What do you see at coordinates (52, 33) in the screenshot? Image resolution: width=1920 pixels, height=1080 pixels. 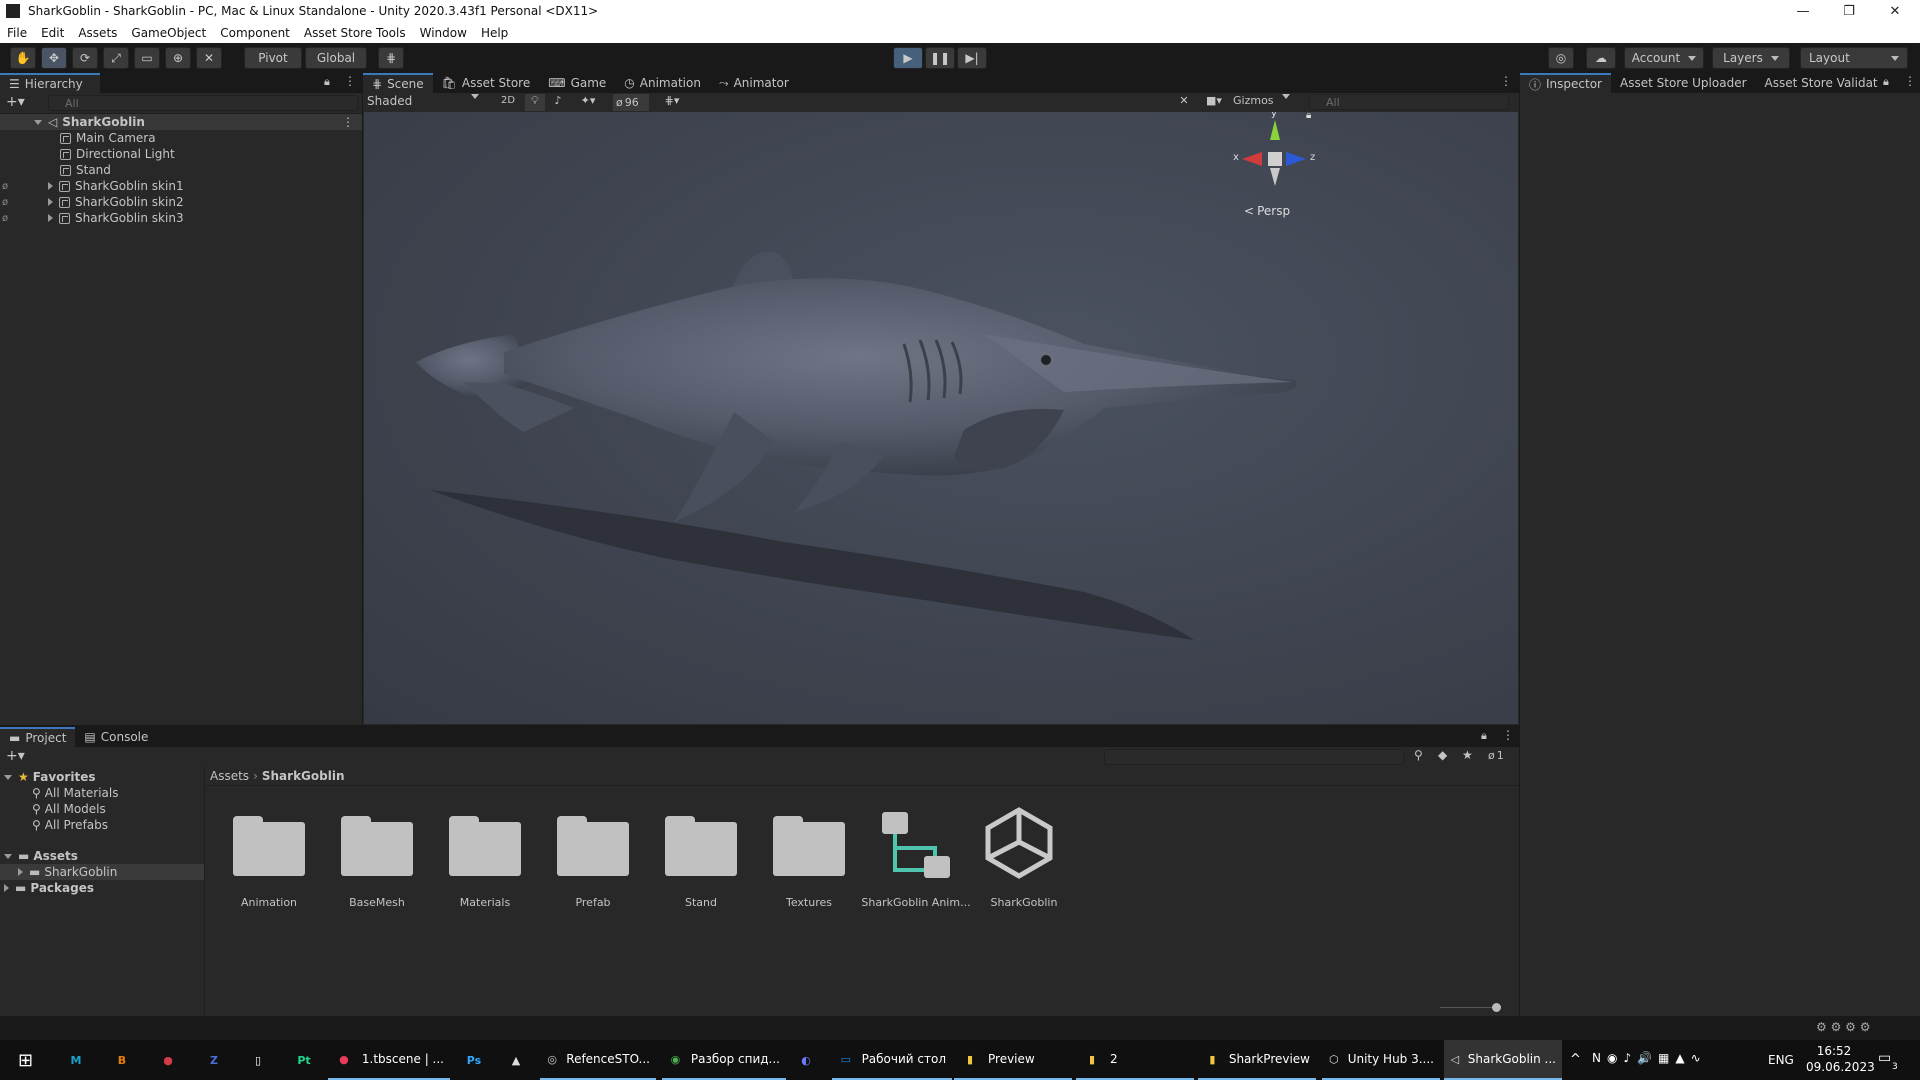 I see `menu-edit: Edit` at bounding box center [52, 33].